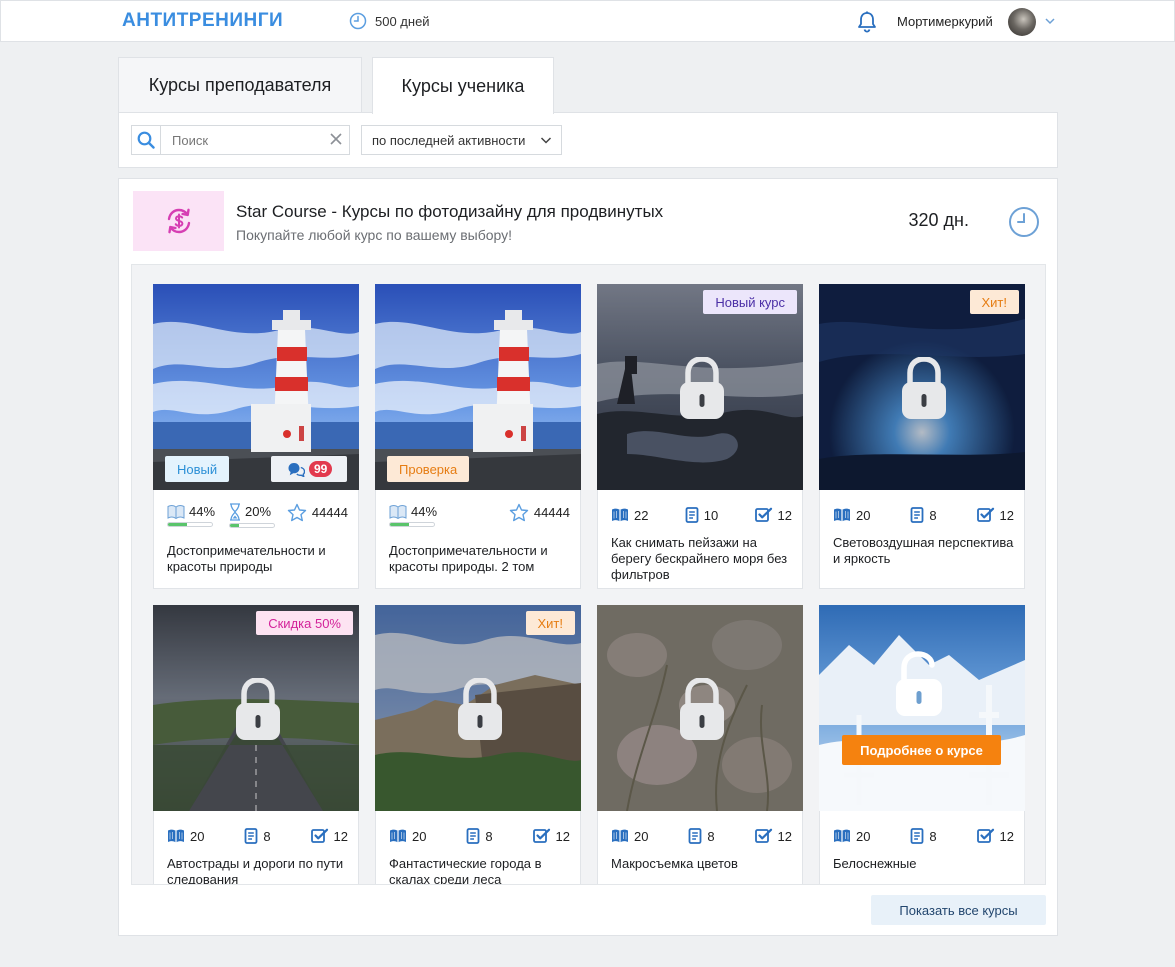 Image resolution: width=1175 pixels, height=967 pixels. I want to click on username: Мортимеркурий, so click(945, 21).